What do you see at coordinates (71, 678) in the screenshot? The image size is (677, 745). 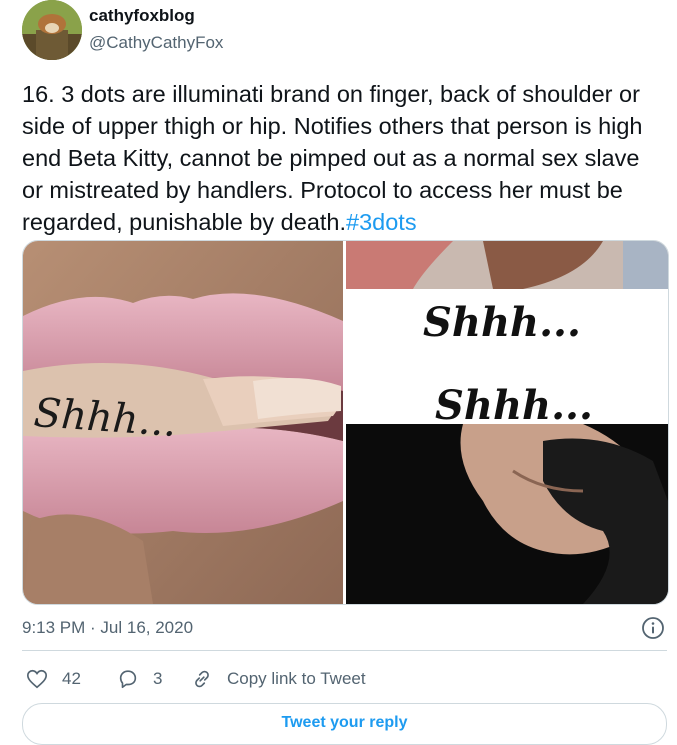 I see `like-count: 42` at bounding box center [71, 678].